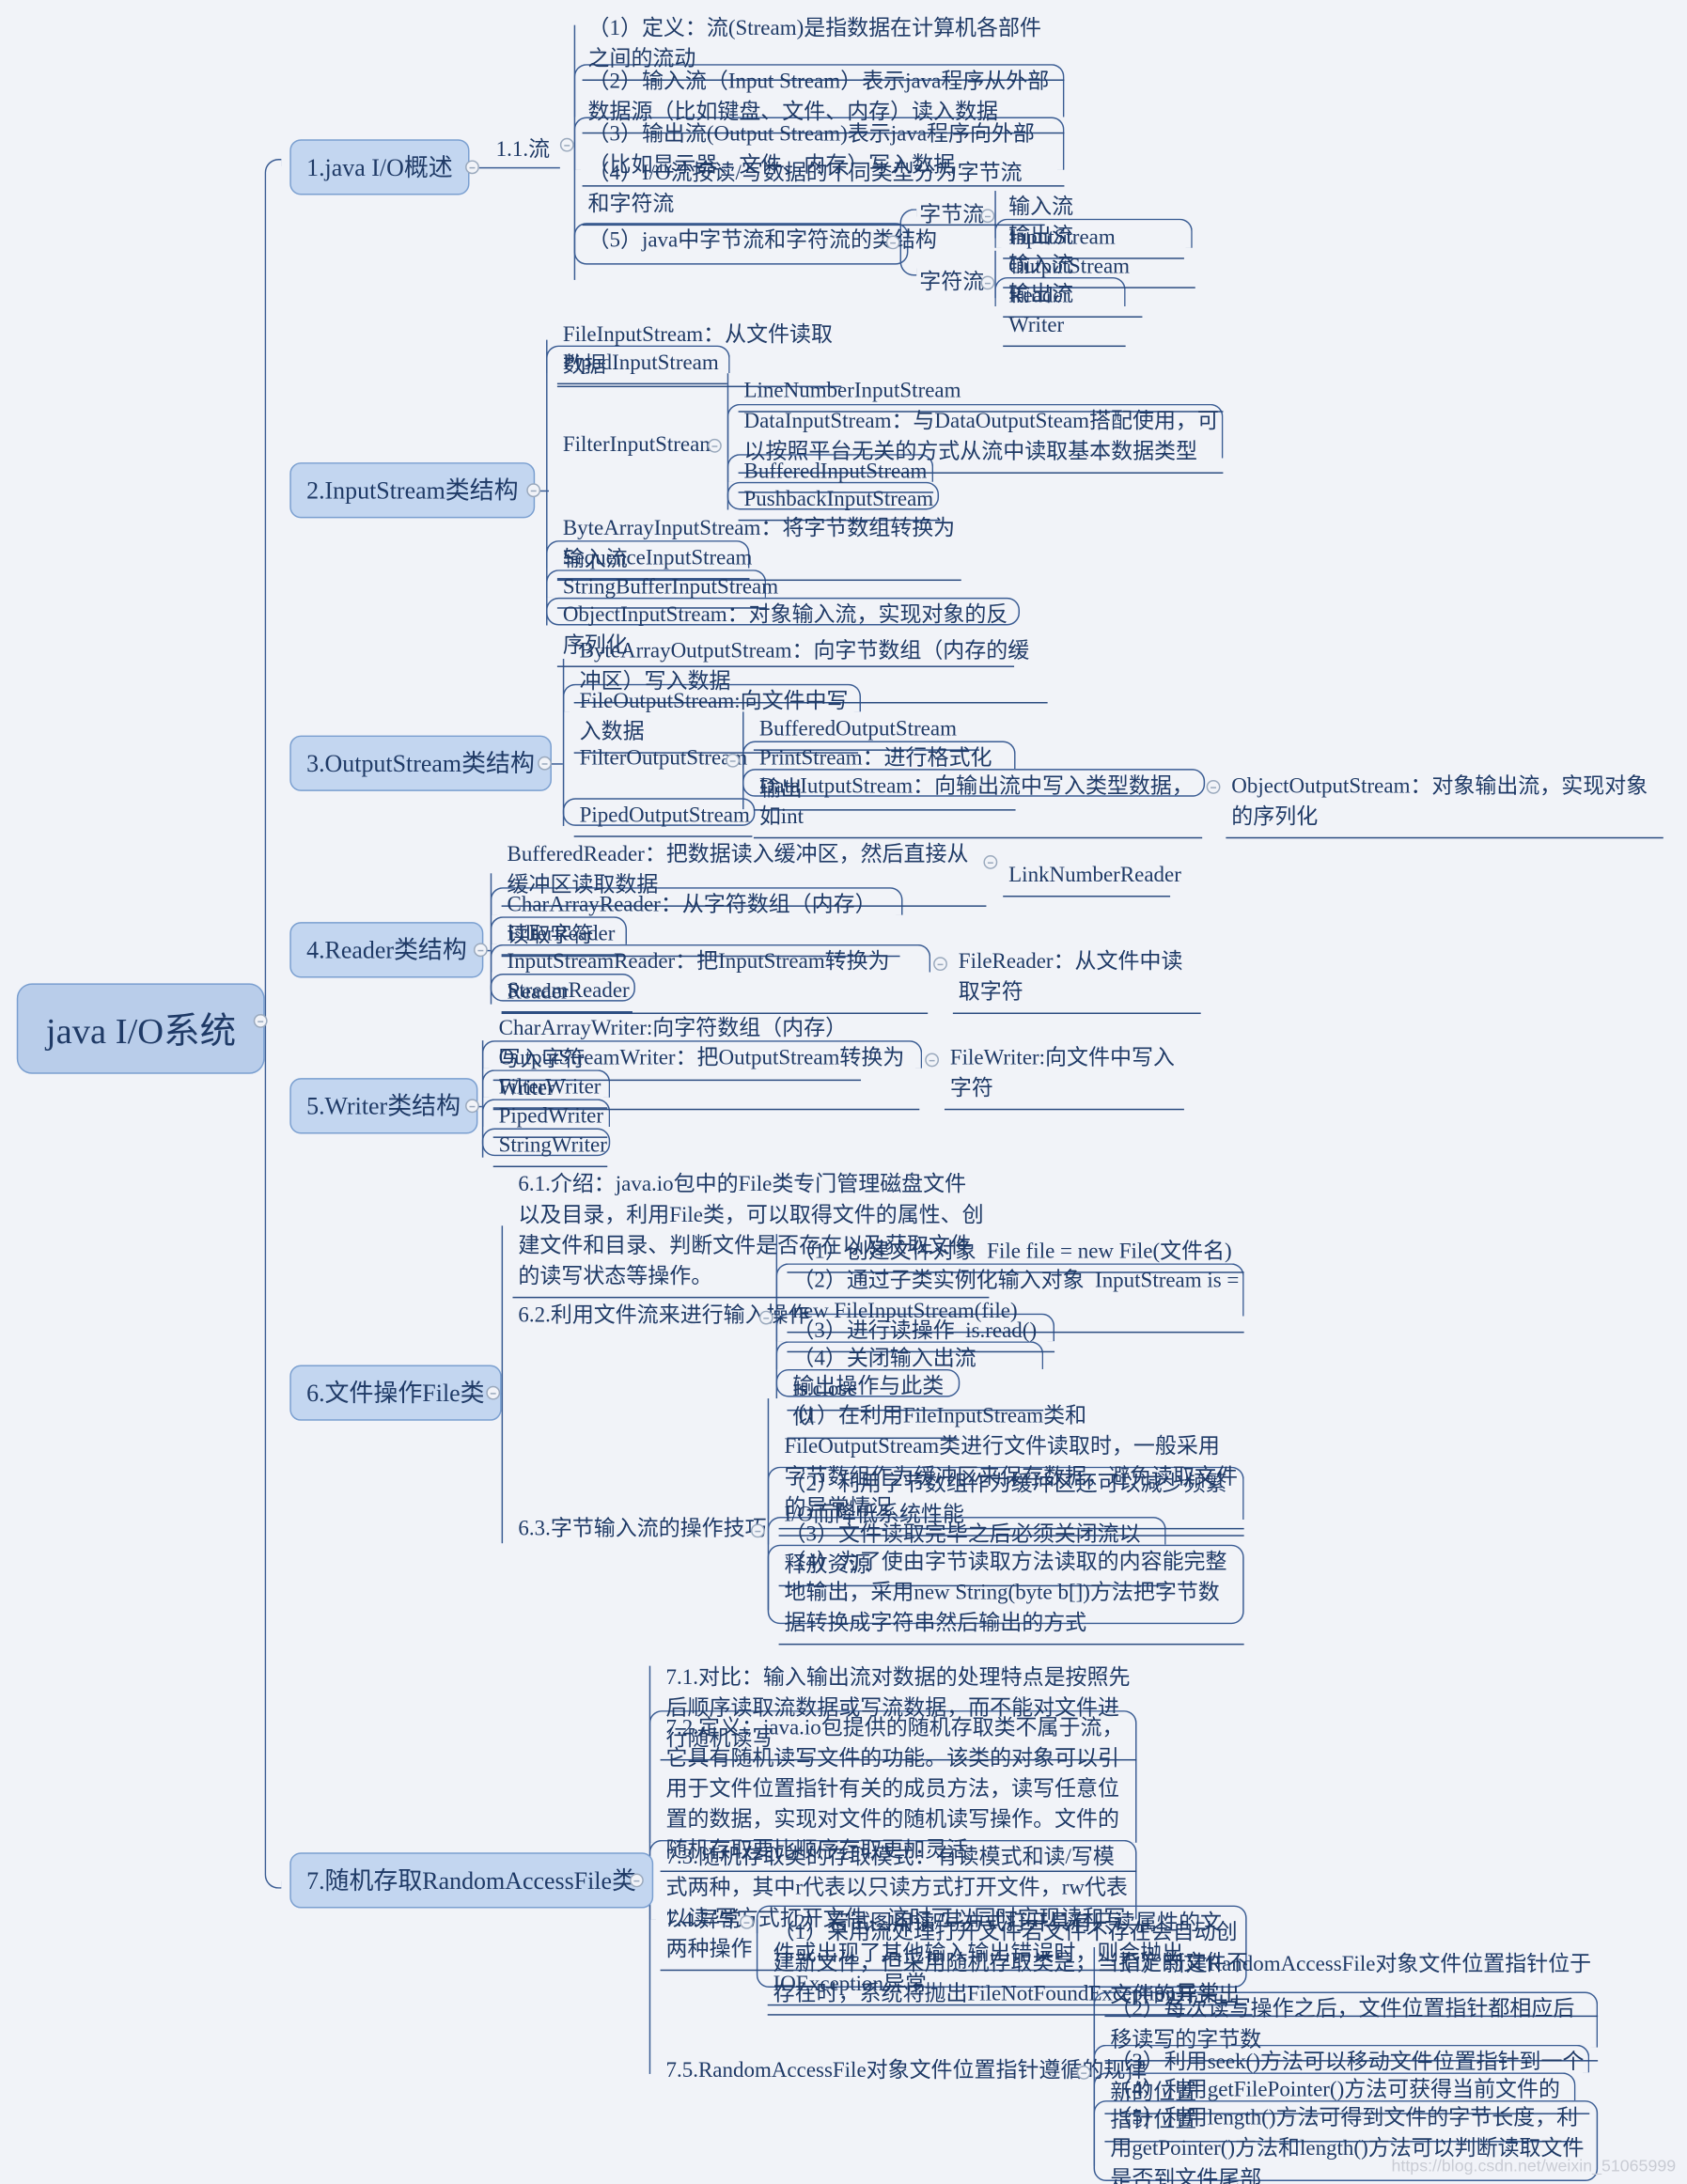  Describe the element at coordinates (1213, 787) in the screenshot. I see `node-dataoutputstream-toggle-icon` at that location.